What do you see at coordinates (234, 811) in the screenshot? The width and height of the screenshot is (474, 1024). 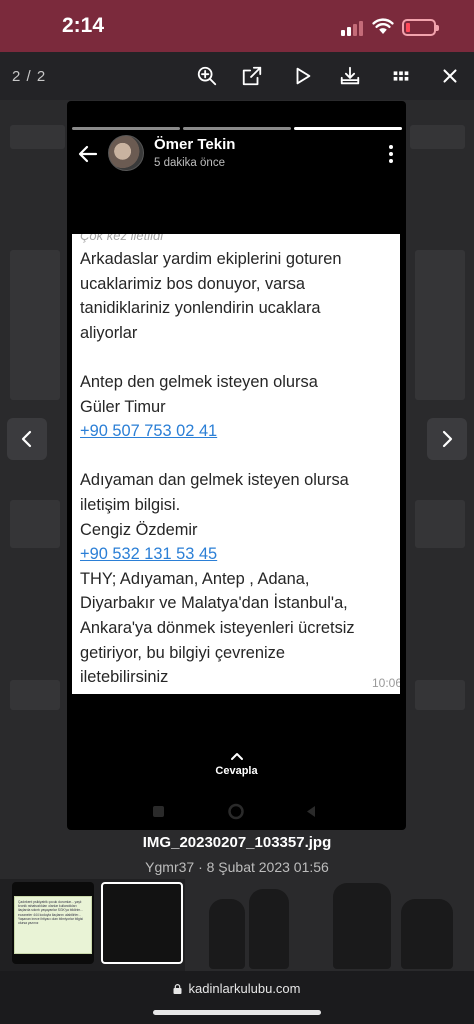 I see `android-nav-bar` at bounding box center [234, 811].